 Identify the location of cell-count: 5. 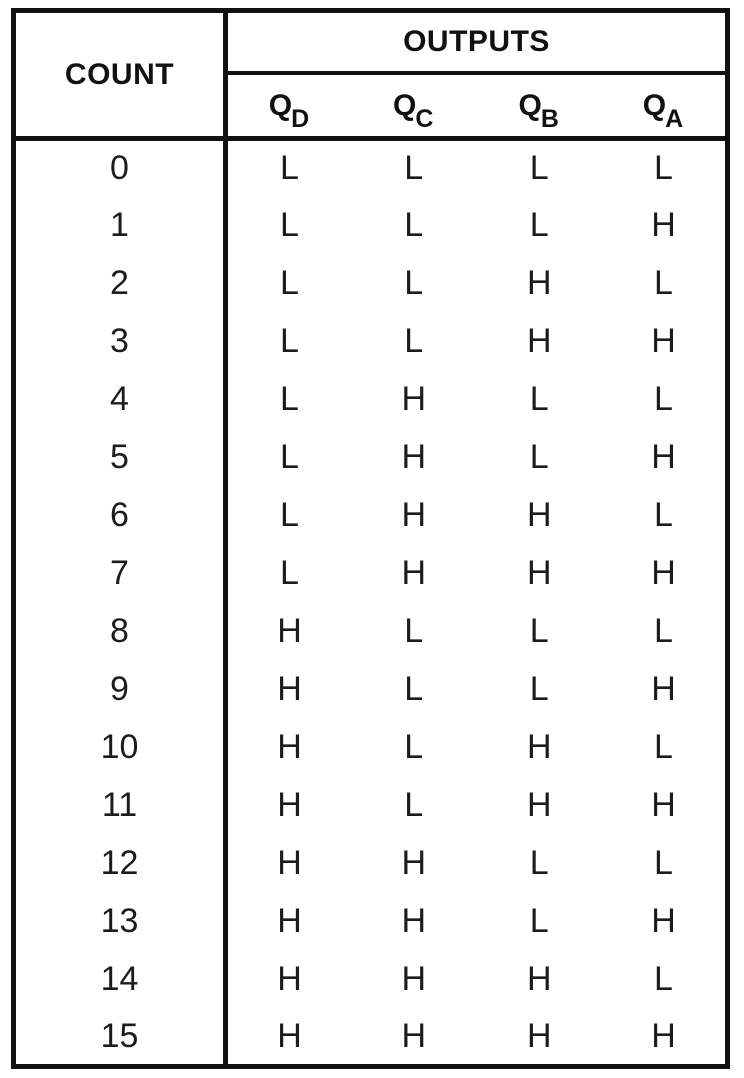
(120, 457).